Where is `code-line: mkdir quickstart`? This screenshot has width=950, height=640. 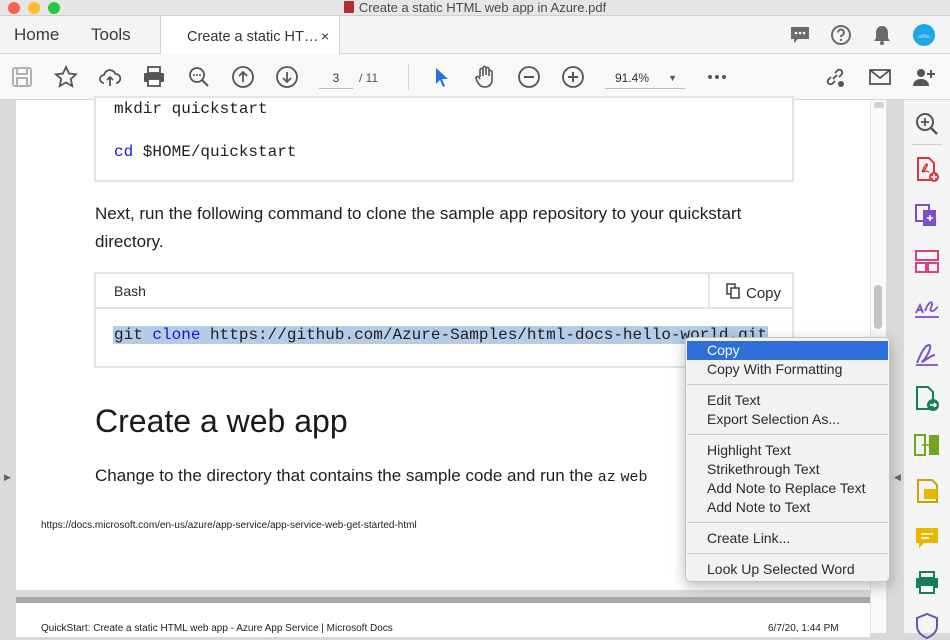 code-line: mkdir quickstart is located at coordinates (191, 109).